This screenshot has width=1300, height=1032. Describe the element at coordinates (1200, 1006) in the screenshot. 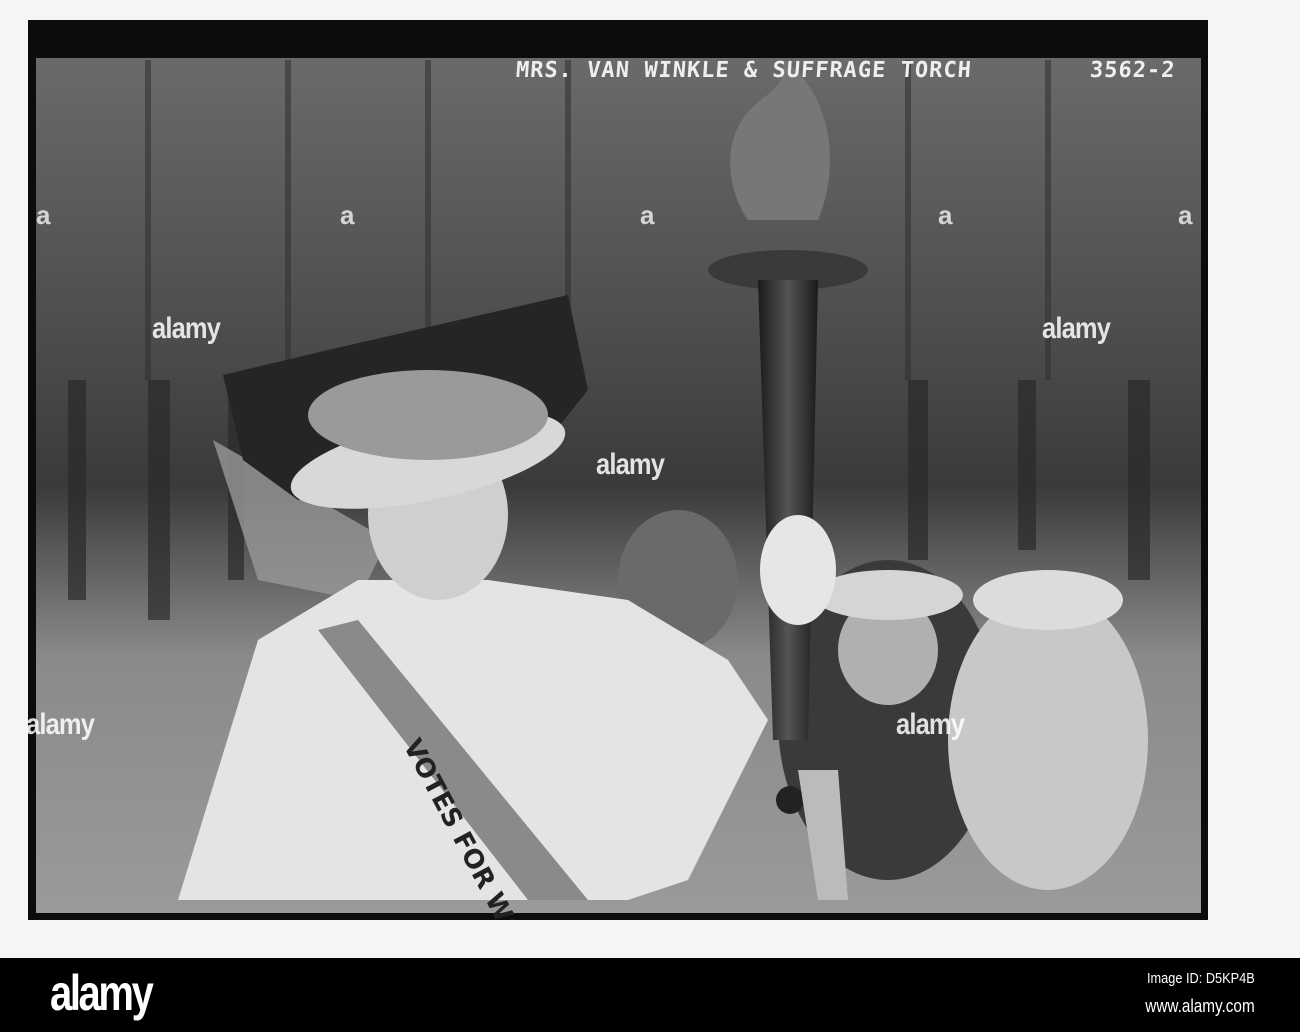

I see `site-url: www.alamy.com` at that location.